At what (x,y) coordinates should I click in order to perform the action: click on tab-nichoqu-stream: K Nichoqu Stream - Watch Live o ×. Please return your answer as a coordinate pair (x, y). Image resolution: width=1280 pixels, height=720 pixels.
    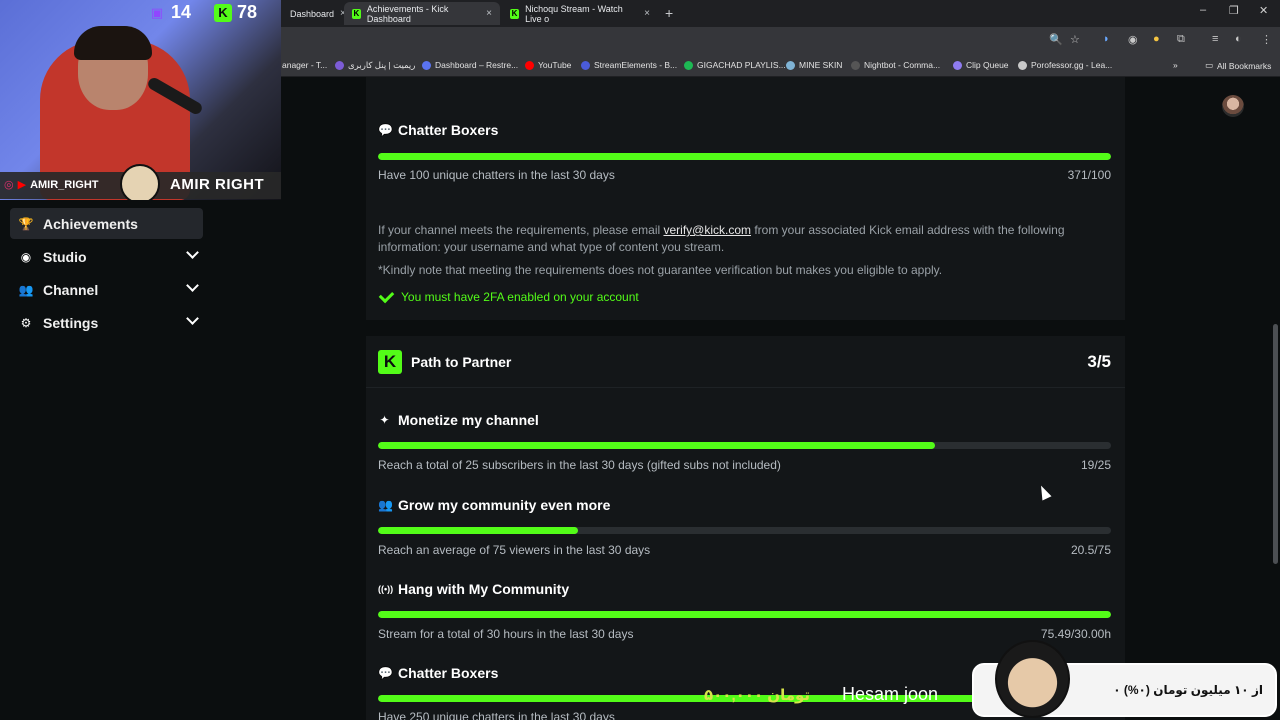
    Looking at the image, I should click on (580, 13).